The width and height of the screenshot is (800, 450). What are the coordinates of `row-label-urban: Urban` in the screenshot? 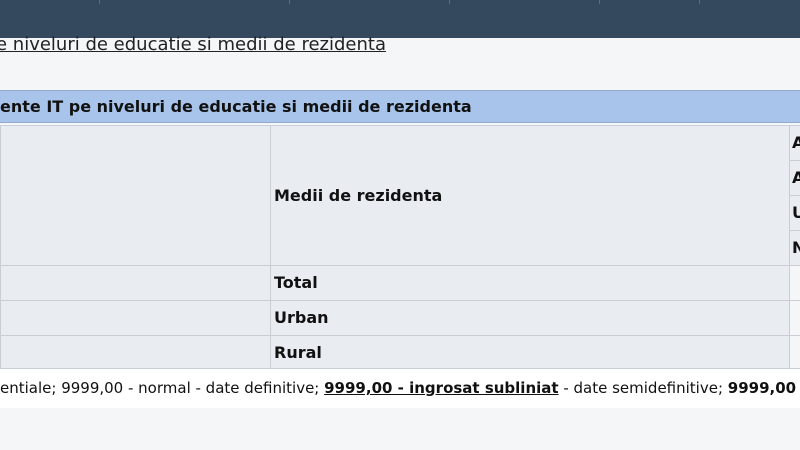 It's located at (530, 318).